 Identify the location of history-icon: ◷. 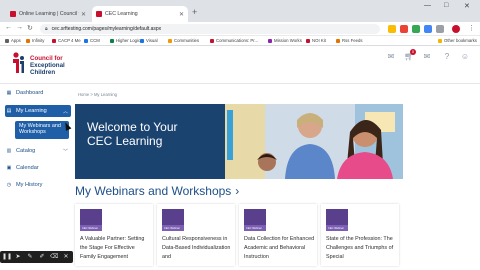
(9, 185).